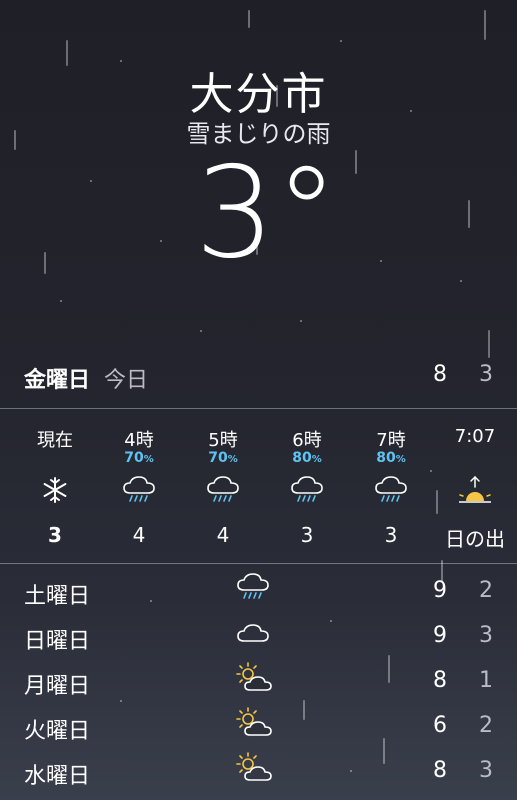  I want to click on hourly-time: 6時, so click(307, 440).